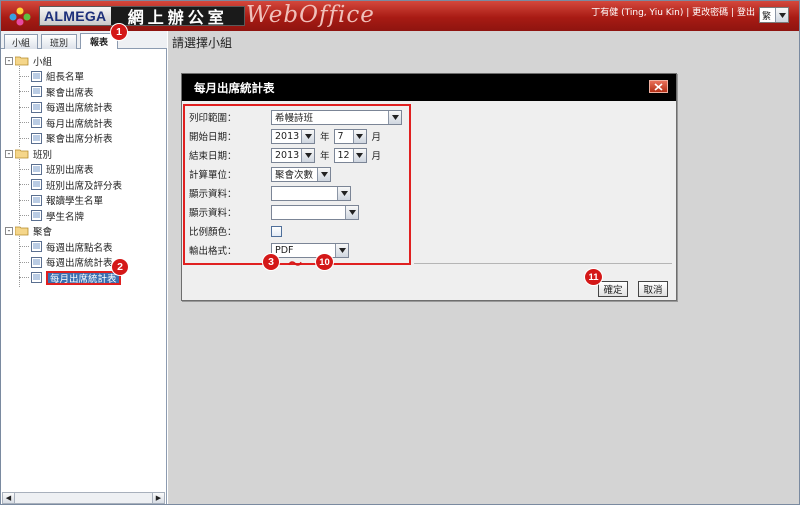  What do you see at coordinates (336, 117) in the screenshot?
I see `print-range-select: 希幔詩班` at bounding box center [336, 117].